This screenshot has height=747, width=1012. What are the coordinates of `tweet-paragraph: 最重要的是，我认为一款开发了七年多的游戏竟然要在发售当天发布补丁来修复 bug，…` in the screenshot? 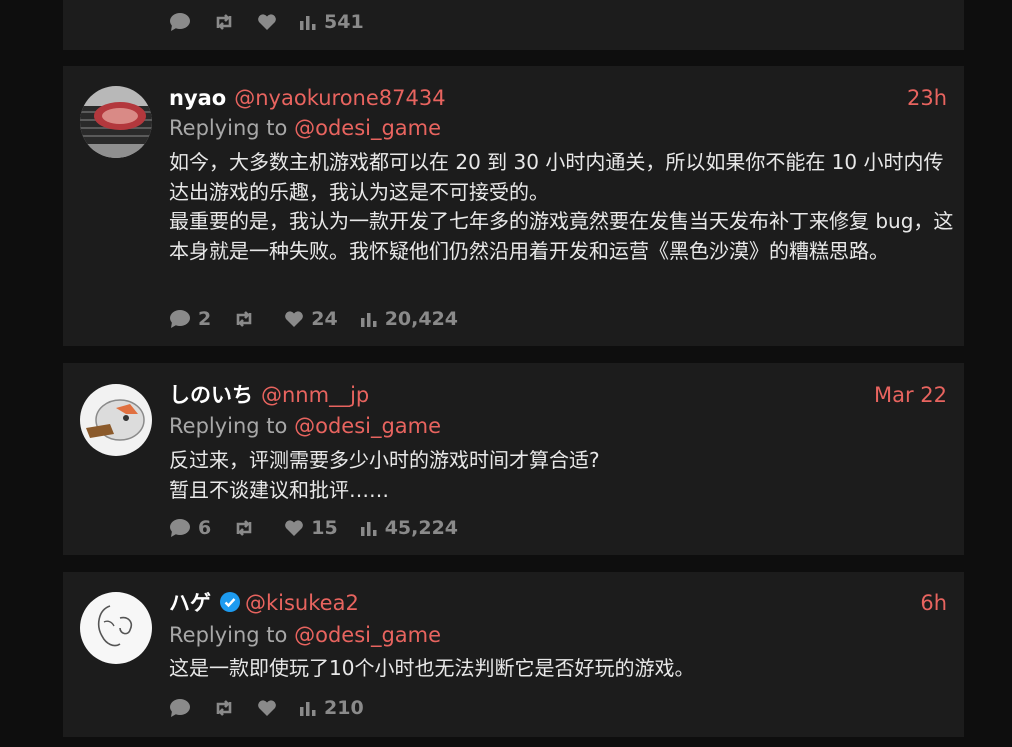 It's located at (561, 236).